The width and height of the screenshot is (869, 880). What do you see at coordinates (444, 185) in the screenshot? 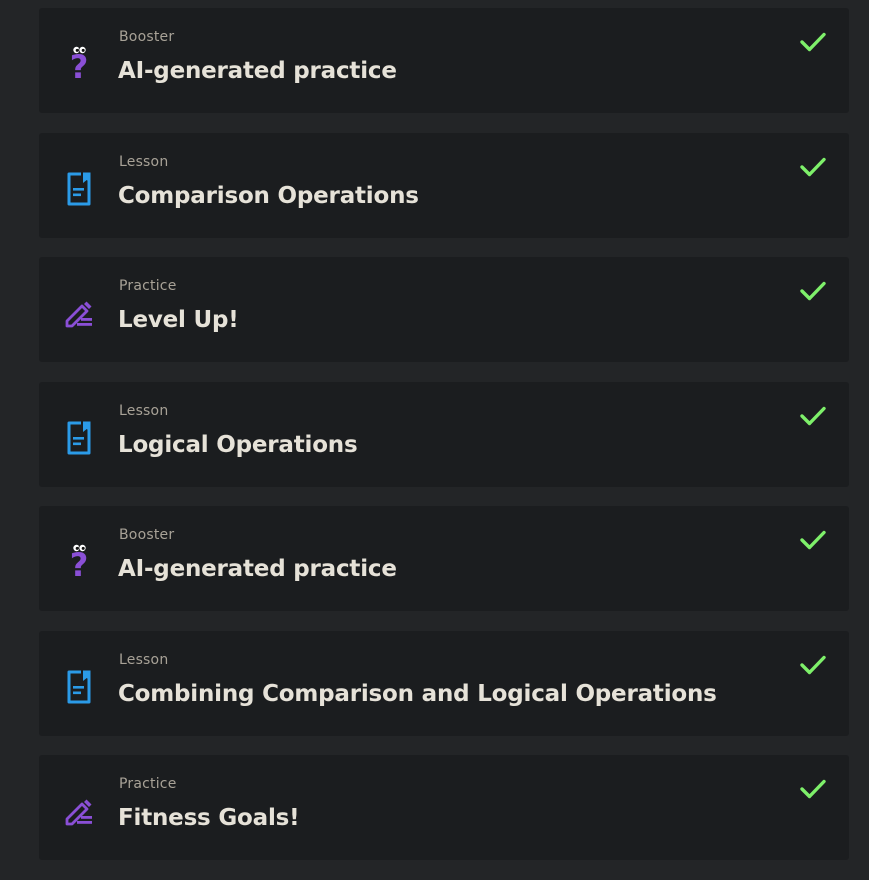
I see `module-item: Lesson Comparison Operations` at bounding box center [444, 185].